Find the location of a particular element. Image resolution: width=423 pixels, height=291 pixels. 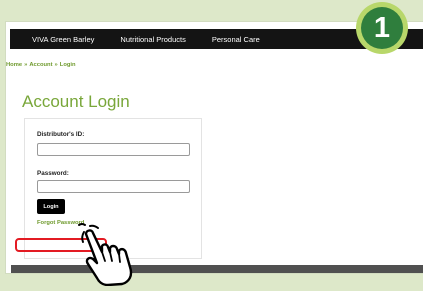

step-number-badge: 1 is located at coordinates (382, 28).